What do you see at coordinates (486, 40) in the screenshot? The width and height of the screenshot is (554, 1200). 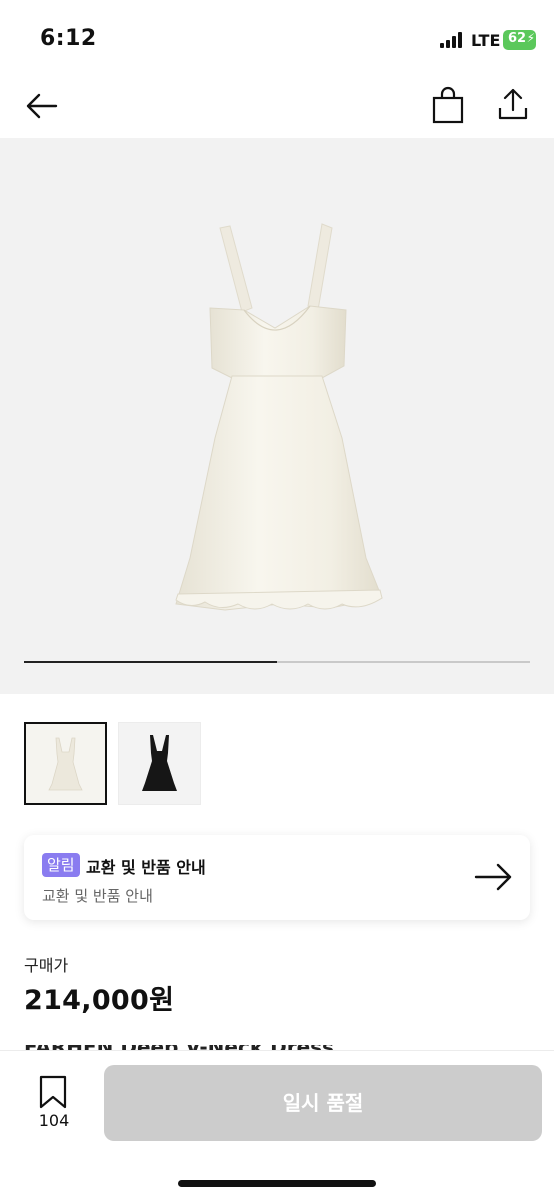 I see `carrier-label: LTE` at bounding box center [486, 40].